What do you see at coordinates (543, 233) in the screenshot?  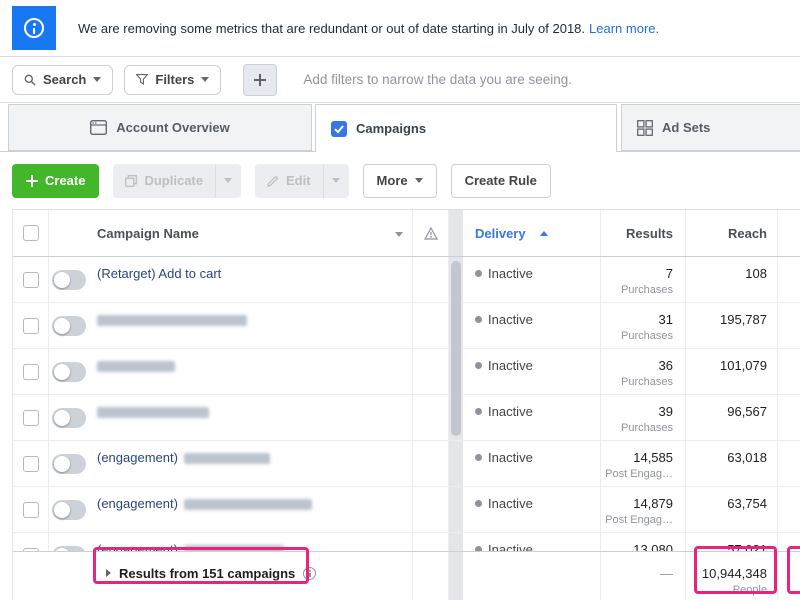 I see `sort-up-icon` at bounding box center [543, 233].